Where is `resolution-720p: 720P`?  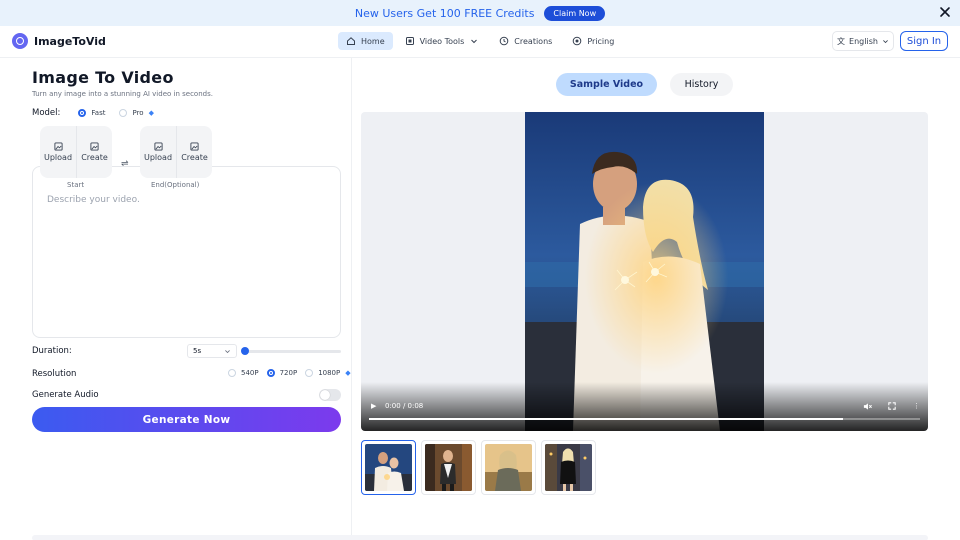 resolution-720p: 720P is located at coordinates (282, 373).